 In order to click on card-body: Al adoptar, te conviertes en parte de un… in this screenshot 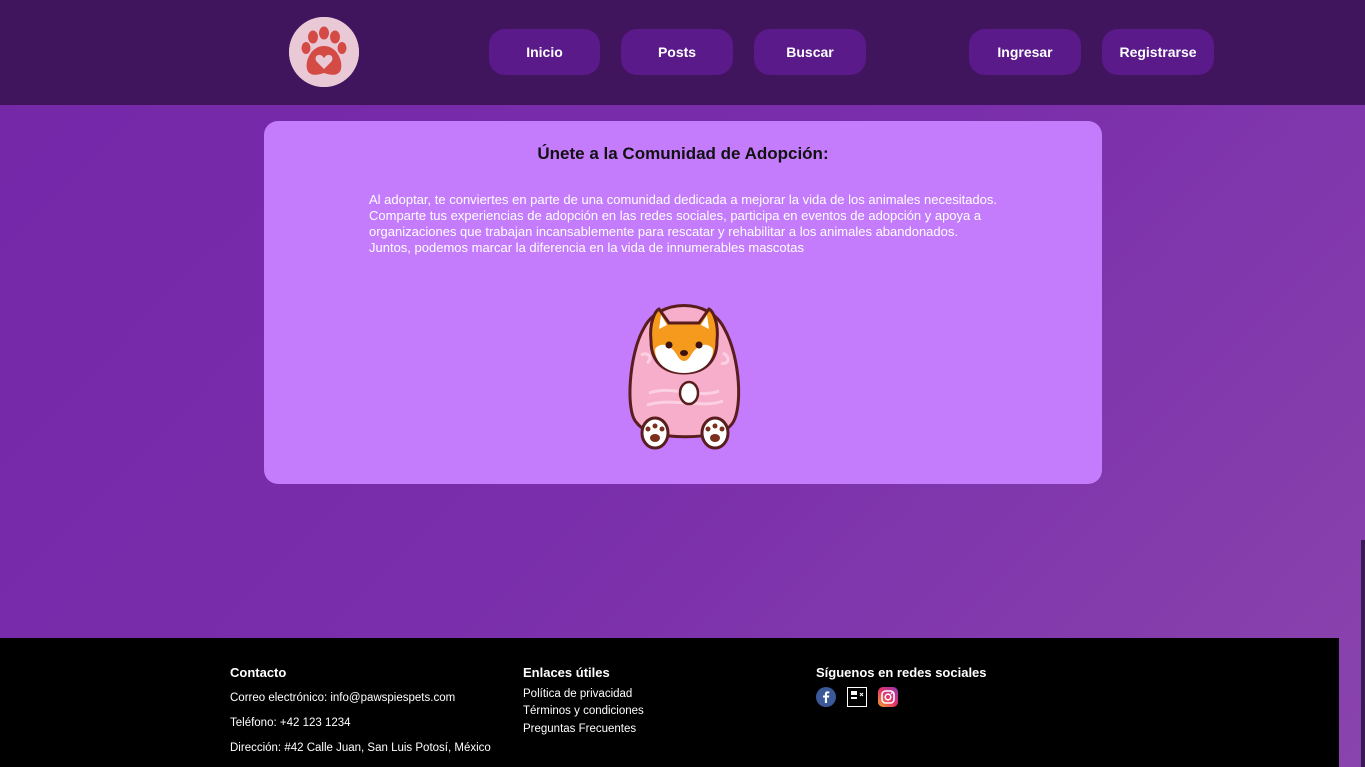, I will do `click(683, 223)`.